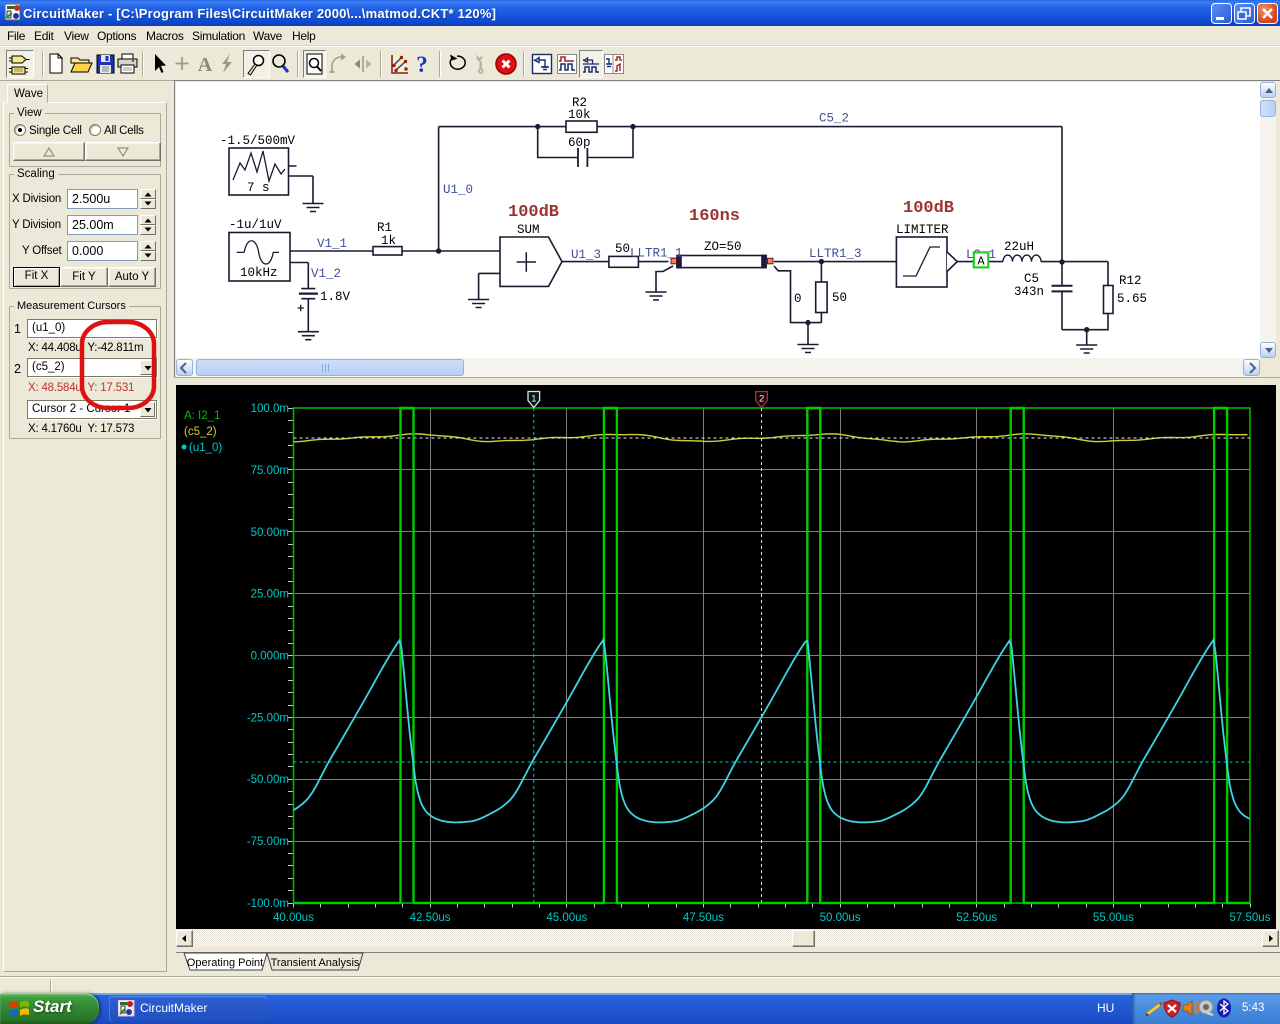 The width and height of the screenshot is (1280, 1024). I want to click on svg-text: 100.0m, so click(270, 409).